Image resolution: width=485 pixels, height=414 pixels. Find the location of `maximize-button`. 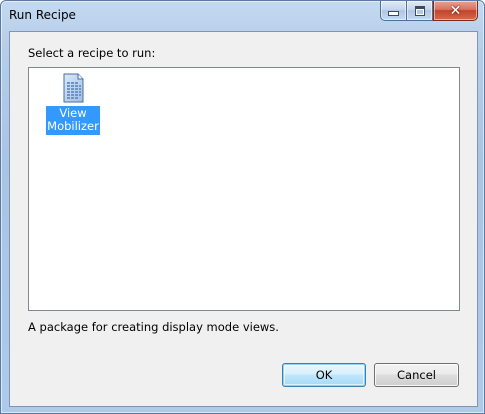

maximize-button is located at coordinates (419, 11).